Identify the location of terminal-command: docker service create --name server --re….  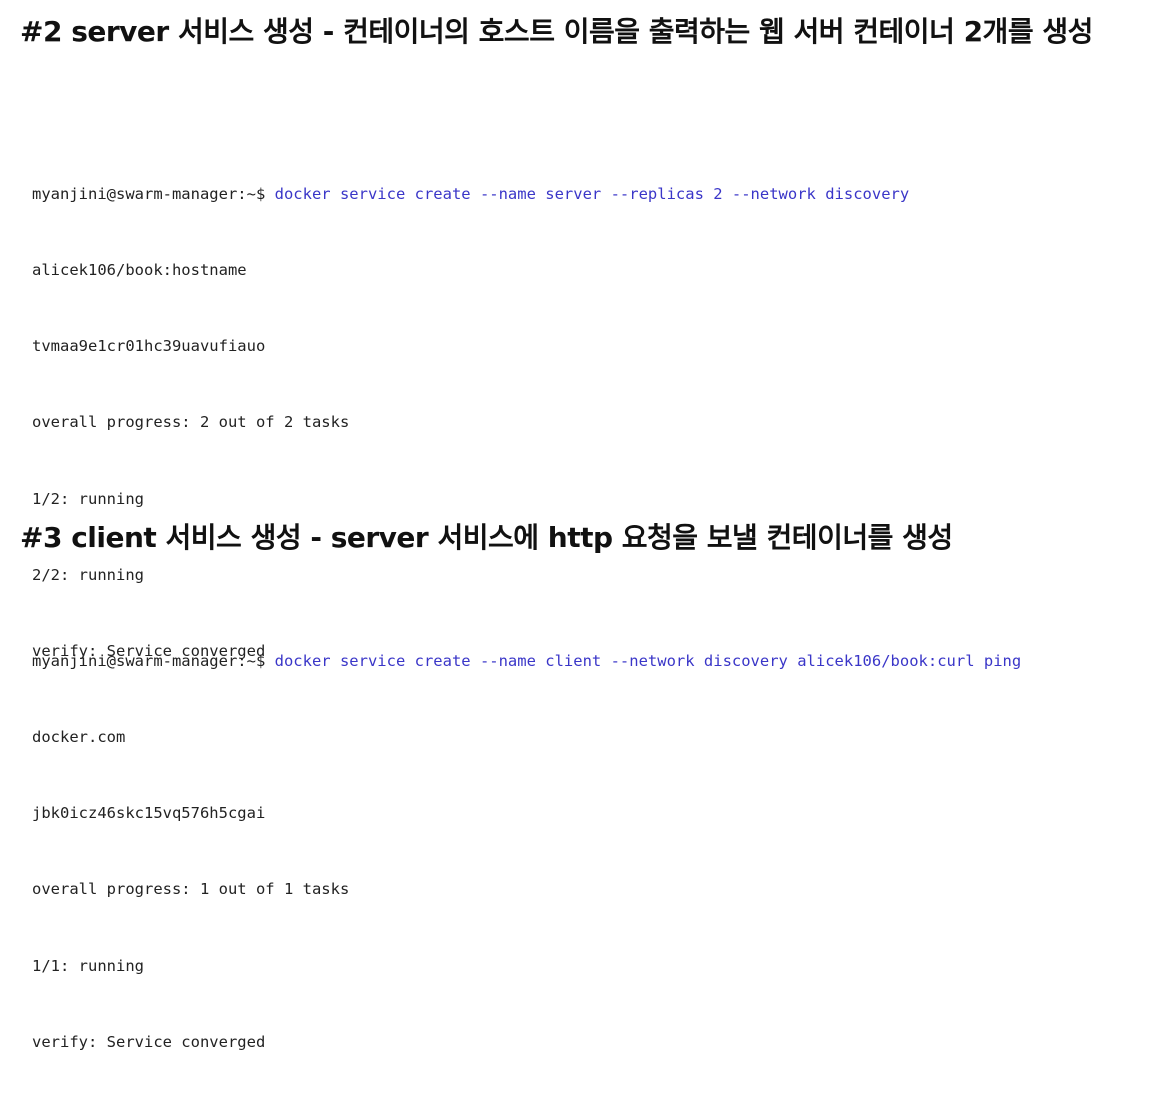
(592, 193).